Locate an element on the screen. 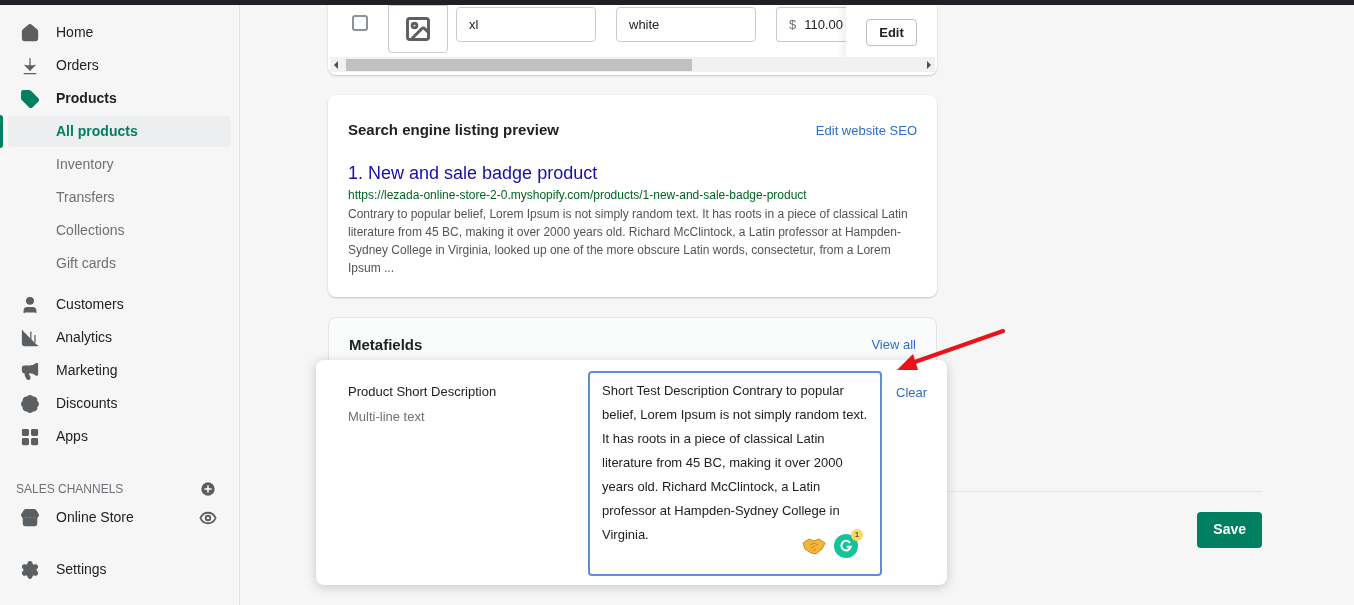  card-title: Metafields is located at coordinates (386, 344).